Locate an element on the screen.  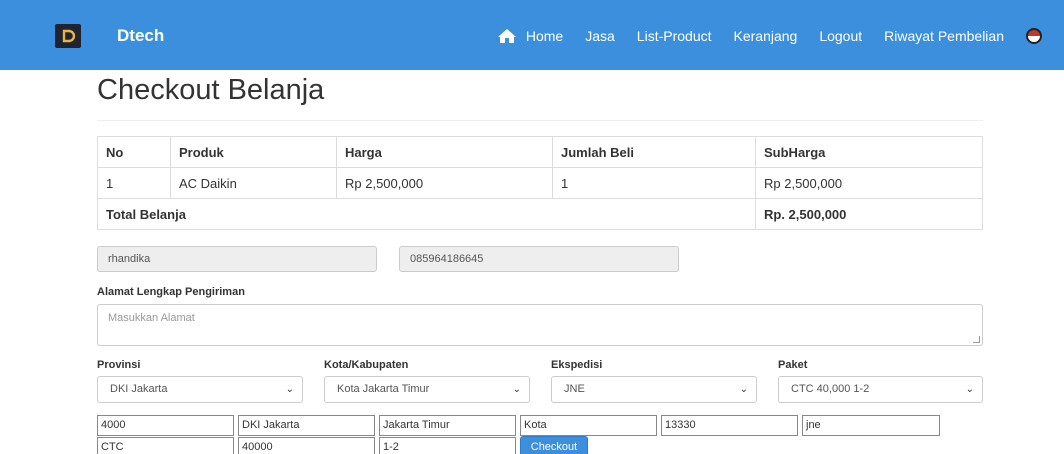
nav-riwayat-pembelian: Riwayat Pembelian is located at coordinates (944, 36).